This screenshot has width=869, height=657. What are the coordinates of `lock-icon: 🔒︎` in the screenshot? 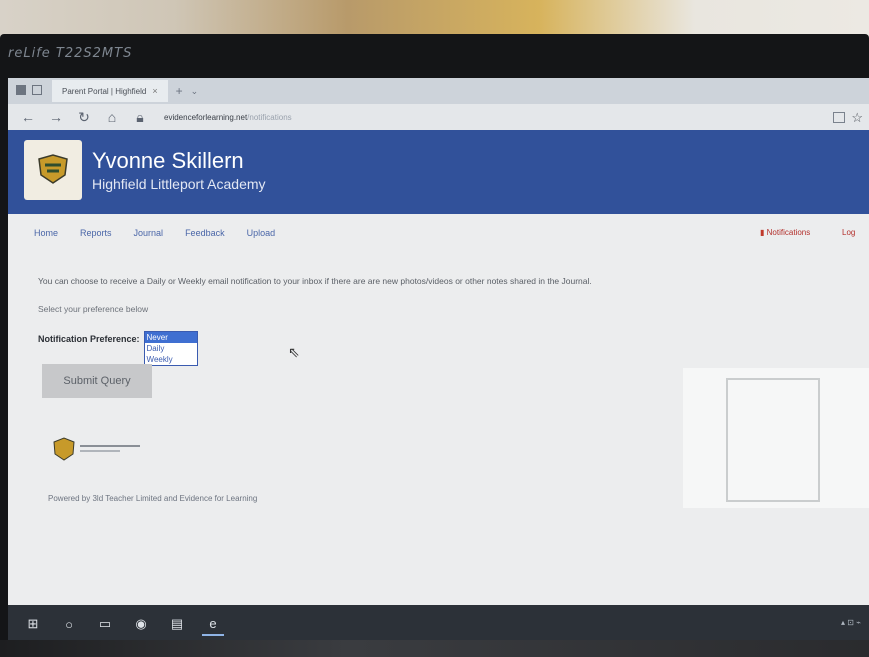 It's located at (140, 116).